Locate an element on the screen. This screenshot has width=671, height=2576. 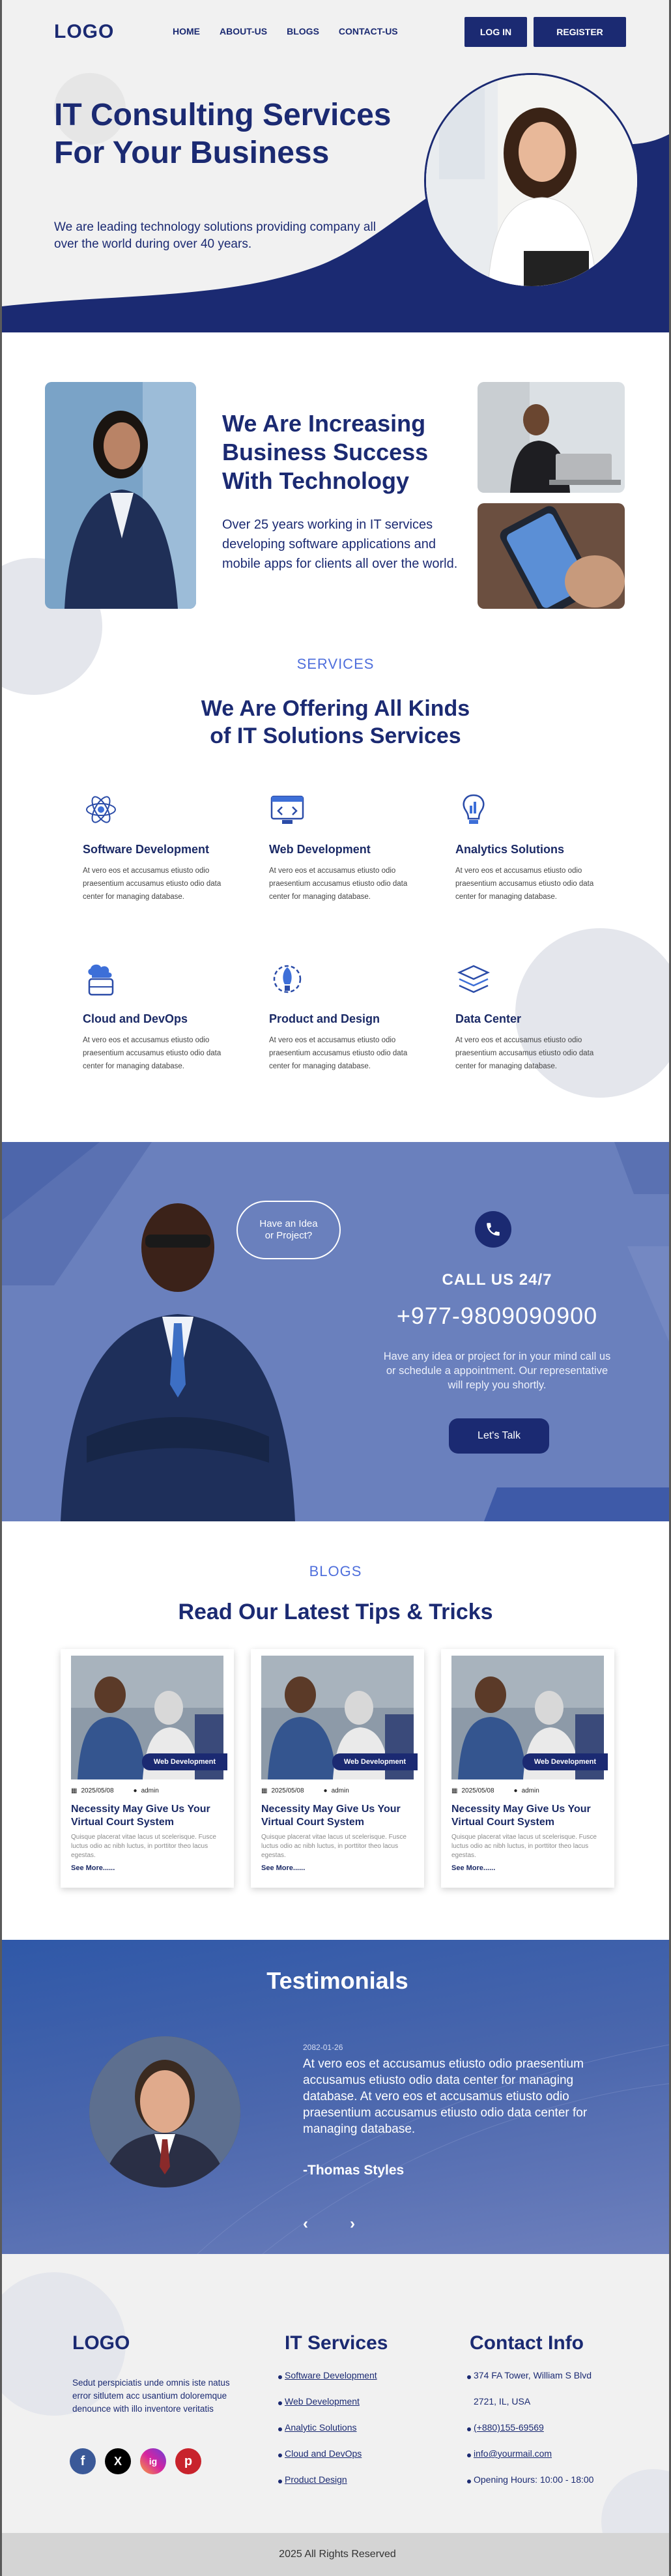
copyright-bar: 2025 All Rights Reserved is located at coordinates (335, 2554).